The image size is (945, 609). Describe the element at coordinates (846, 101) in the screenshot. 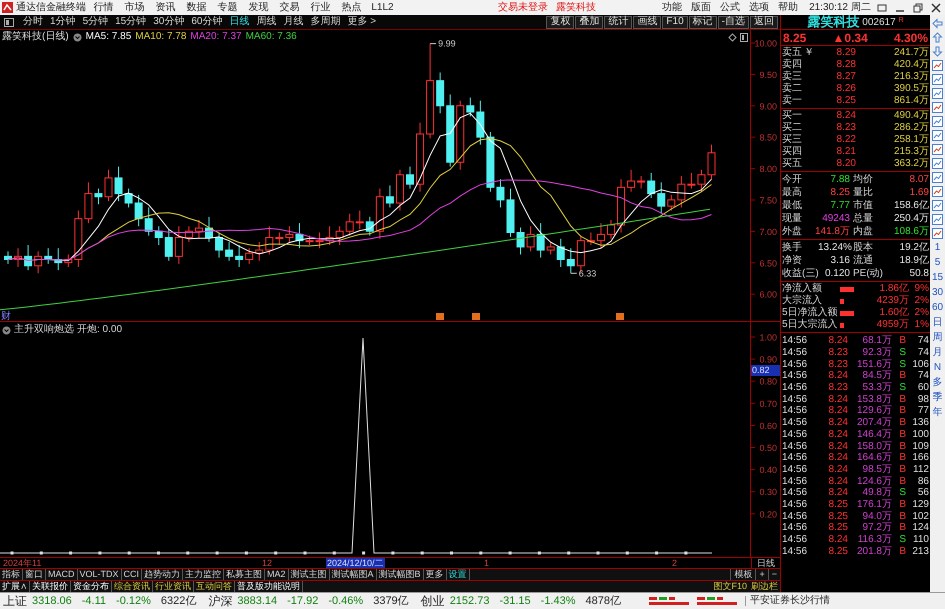

I see `ask-price: 8.25` at that location.